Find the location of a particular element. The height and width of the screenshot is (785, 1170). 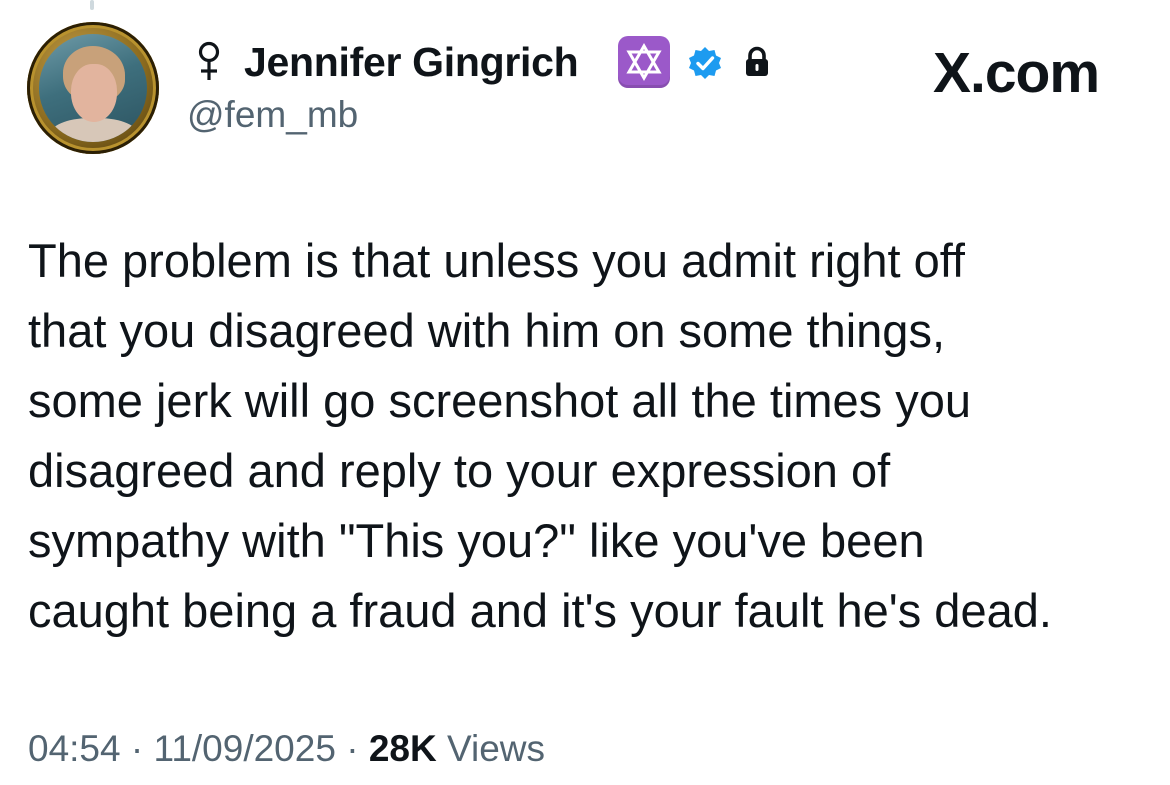

tweet-date: 11/09/2025 is located at coordinates (244, 748).